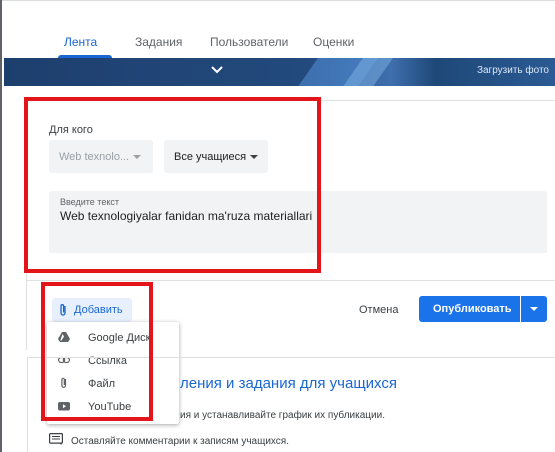 The image size is (555, 452). I want to click on publish-button: Опубликовать, so click(469, 309).